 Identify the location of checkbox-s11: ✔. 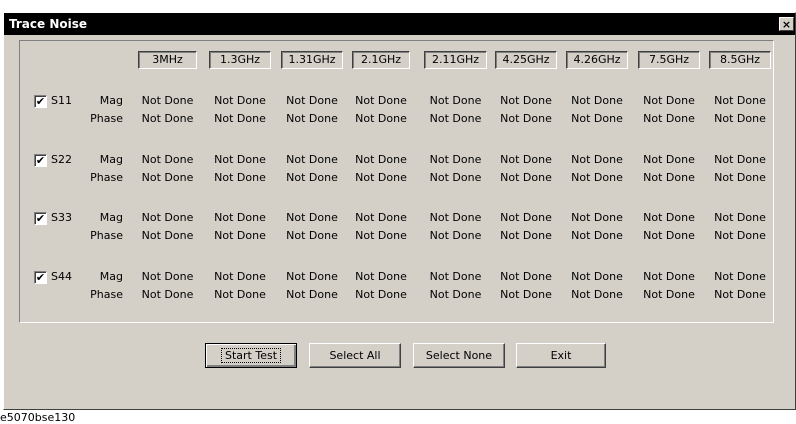
(40, 101).